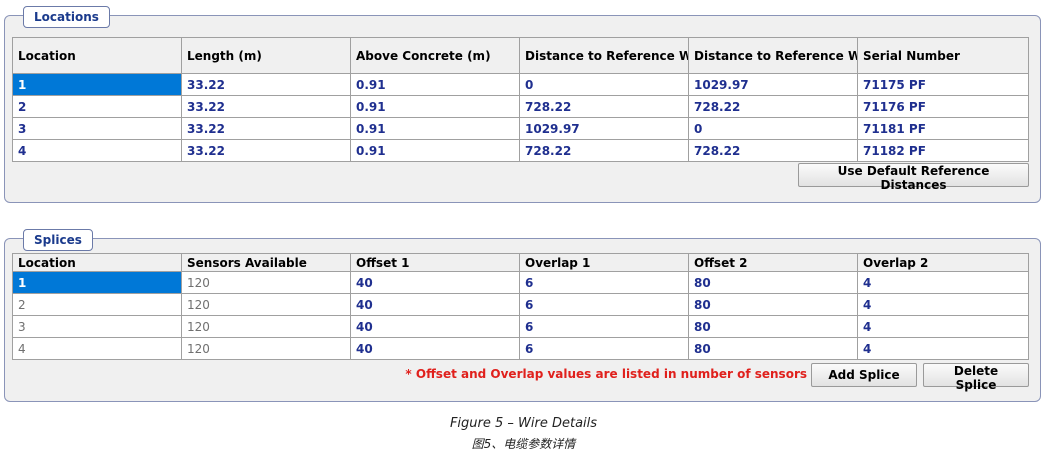  I want to click on delete-splice-button: Delete Splice, so click(976, 377).